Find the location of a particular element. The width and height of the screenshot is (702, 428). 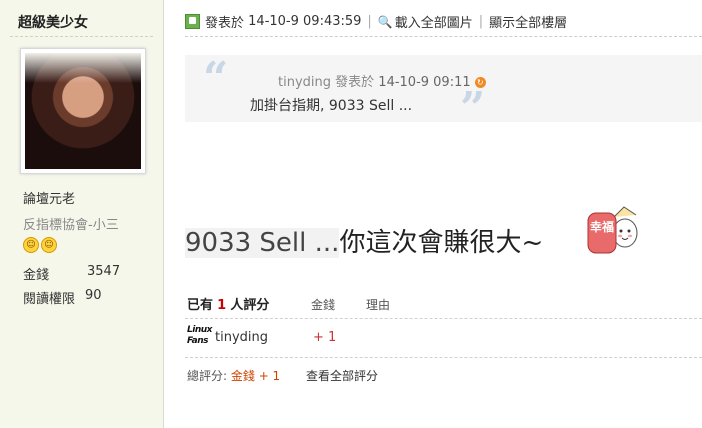

rating-header-prefix: 已有 is located at coordinates (200, 305).